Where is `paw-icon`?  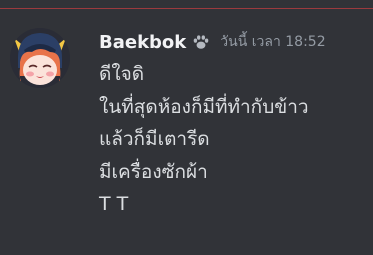 paw-icon is located at coordinates (201, 42).